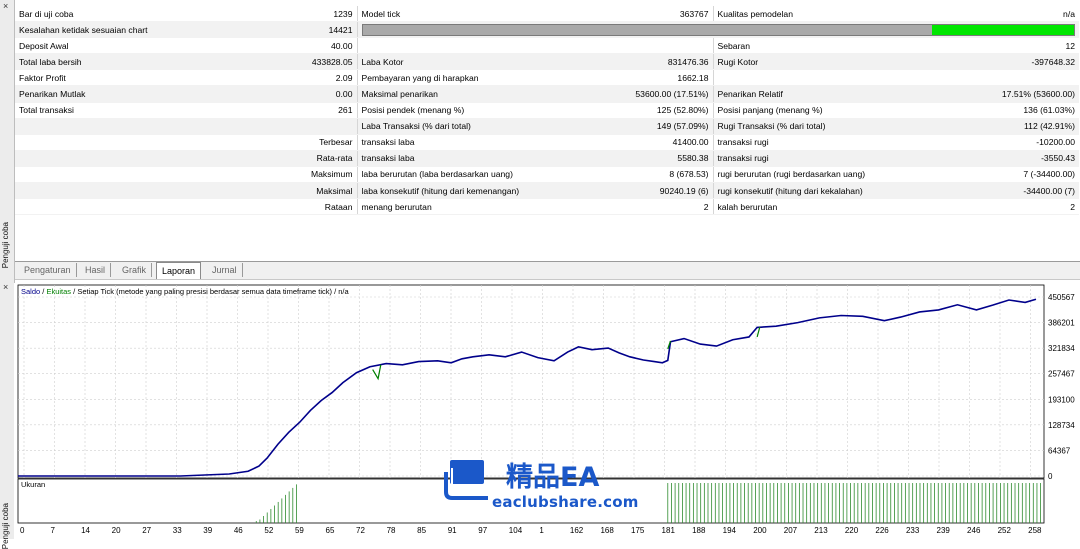  I want to click on tab-pengaturan: Pengaturan, so click(48, 270).